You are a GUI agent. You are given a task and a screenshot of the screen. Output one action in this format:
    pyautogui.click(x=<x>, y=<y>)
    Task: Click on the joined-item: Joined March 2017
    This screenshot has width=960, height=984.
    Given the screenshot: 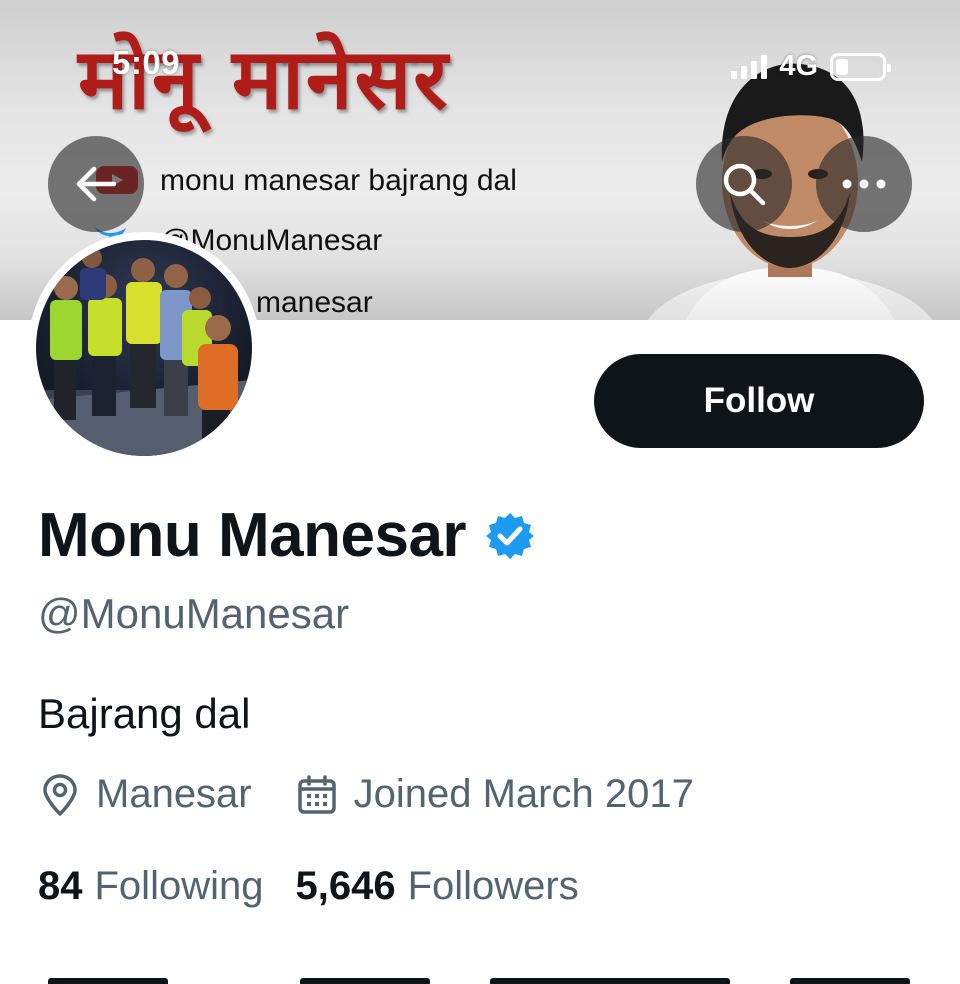 What is the action you would take?
    pyautogui.click(x=495, y=794)
    